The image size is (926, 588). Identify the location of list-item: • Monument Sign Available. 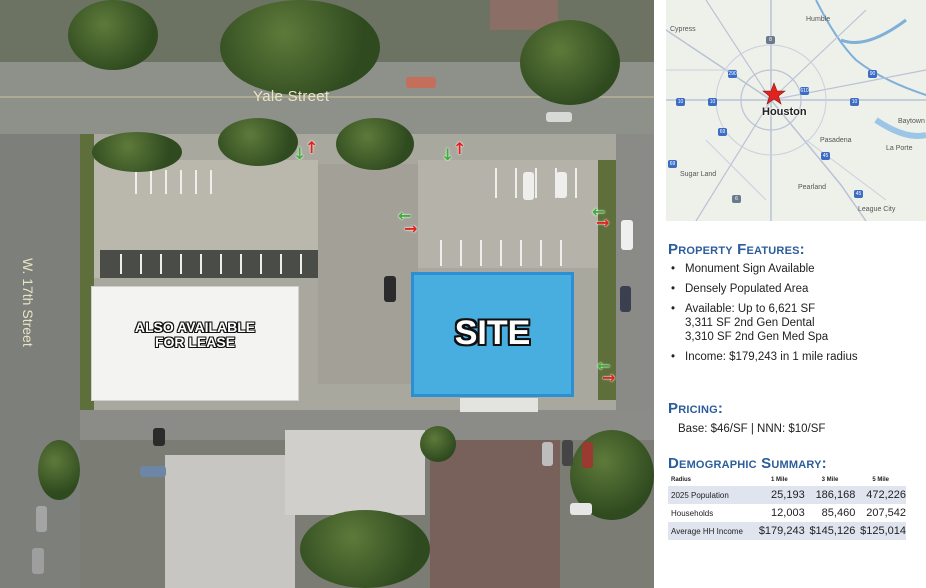
(794, 269).